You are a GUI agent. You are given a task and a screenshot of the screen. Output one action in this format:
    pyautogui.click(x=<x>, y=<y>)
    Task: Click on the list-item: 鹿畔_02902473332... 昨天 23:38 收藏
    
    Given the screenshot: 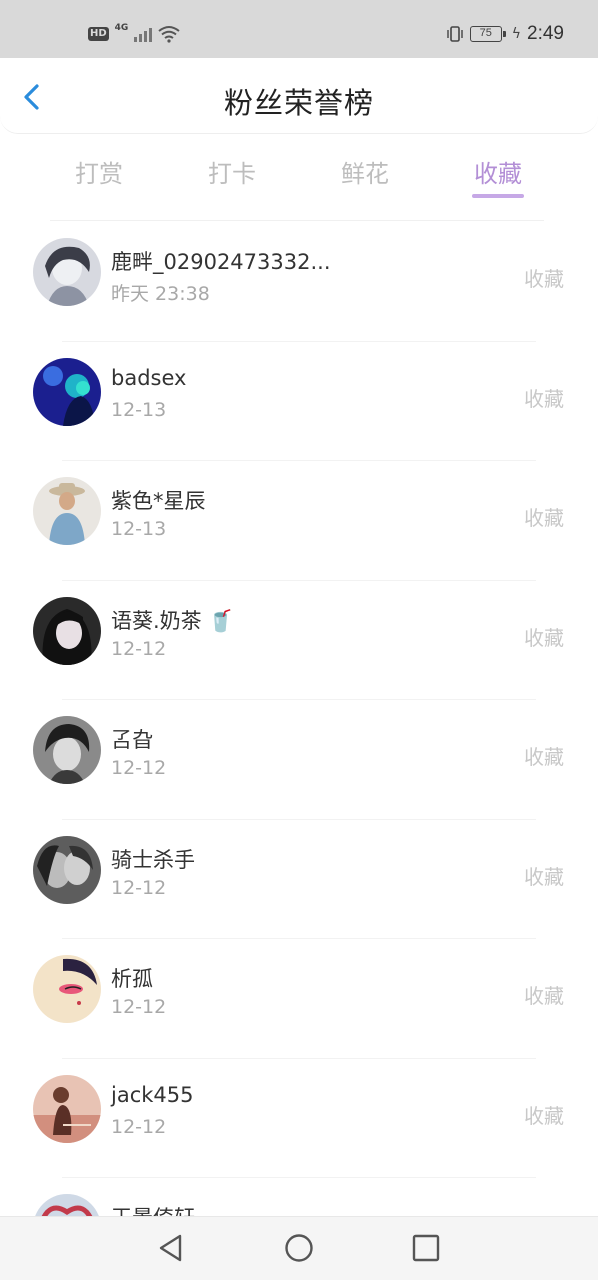 What is the action you would take?
    pyautogui.click(x=299, y=282)
    